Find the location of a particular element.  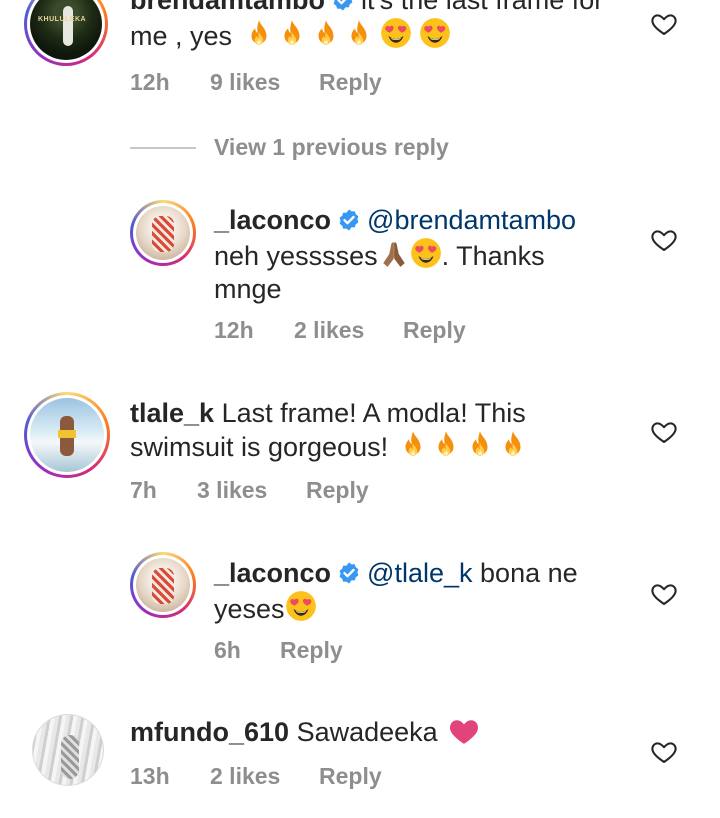

comment-text-line1: it's the last frame for is located at coordinates (482, 7).